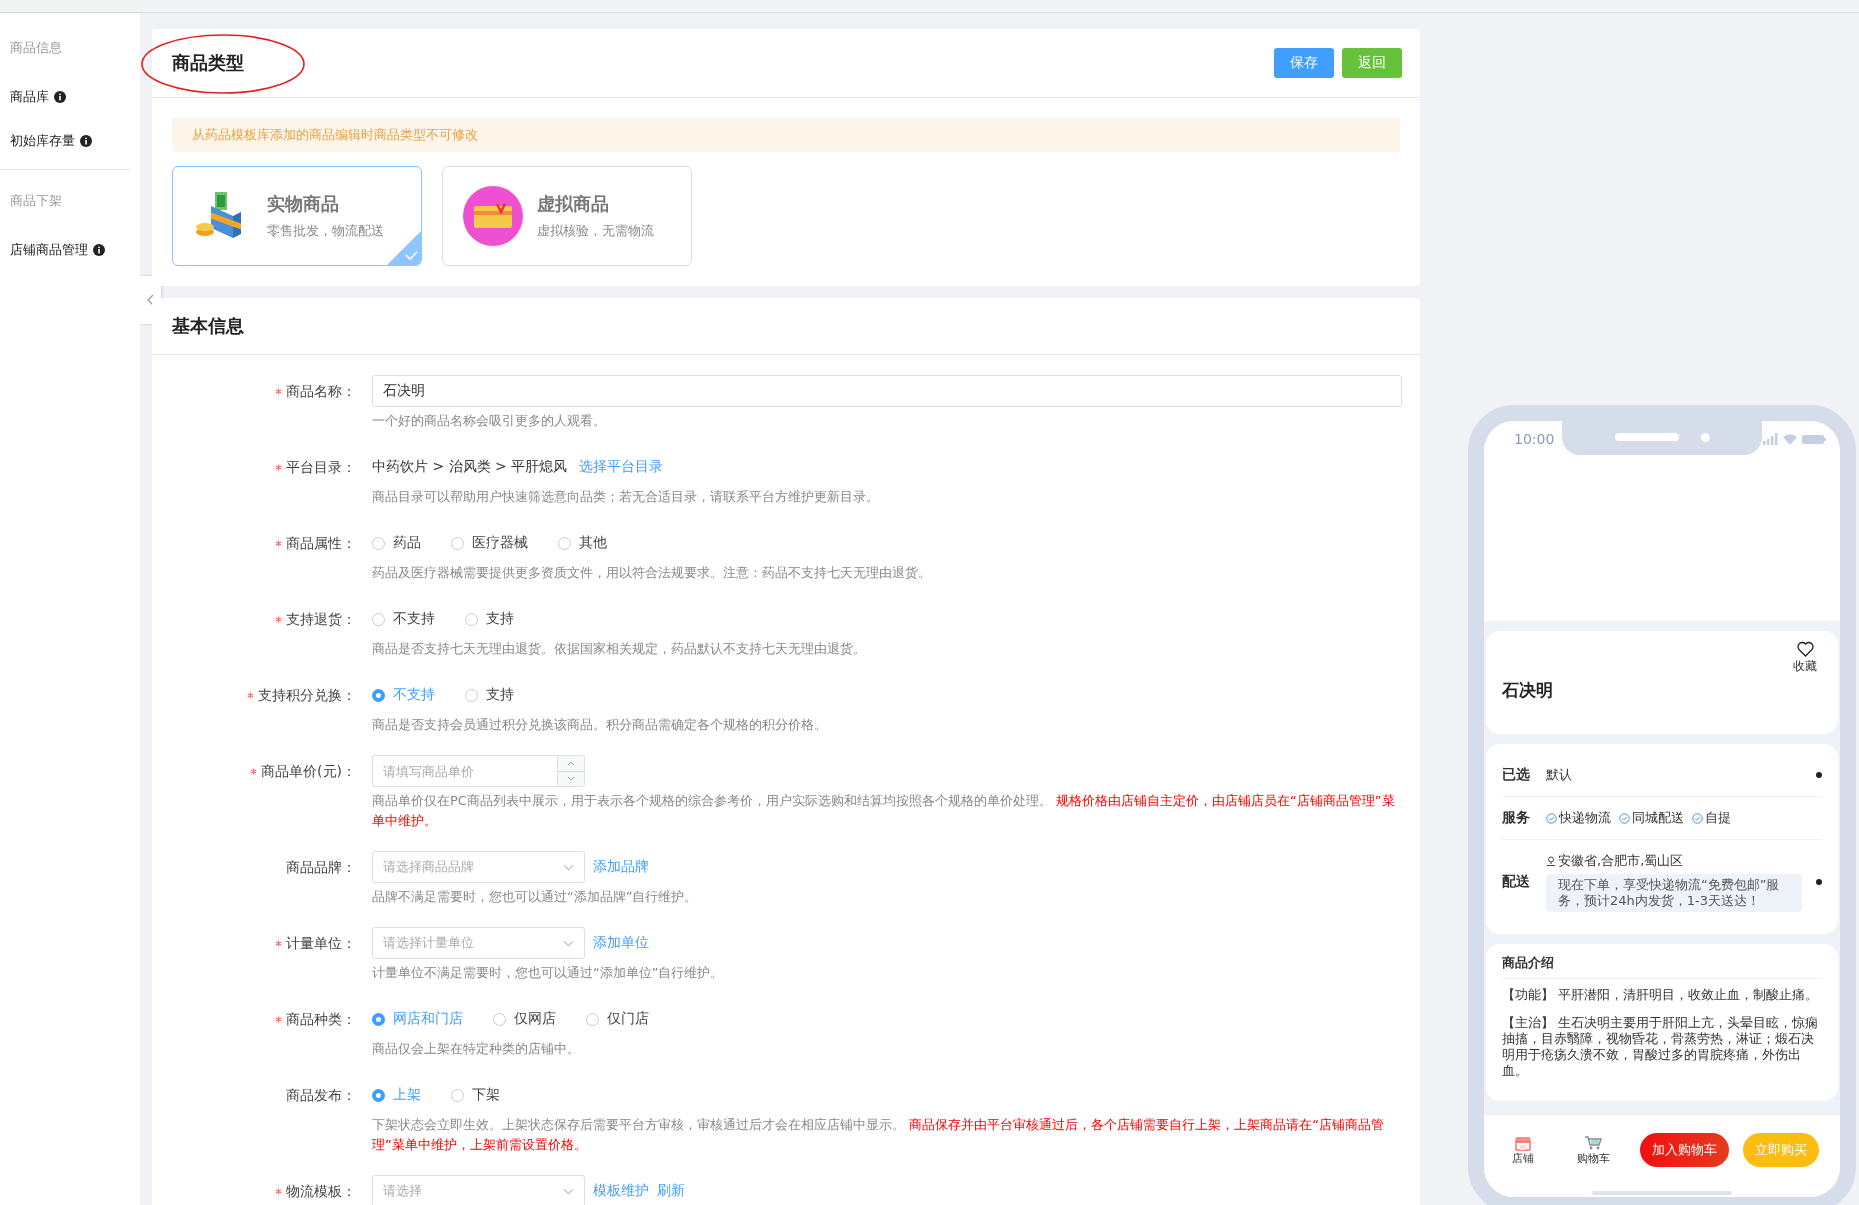 The width and height of the screenshot is (1859, 1205). Describe the element at coordinates (307, 695) in the screenshot. I see `field-label: 支持积分兑换：` at that location.